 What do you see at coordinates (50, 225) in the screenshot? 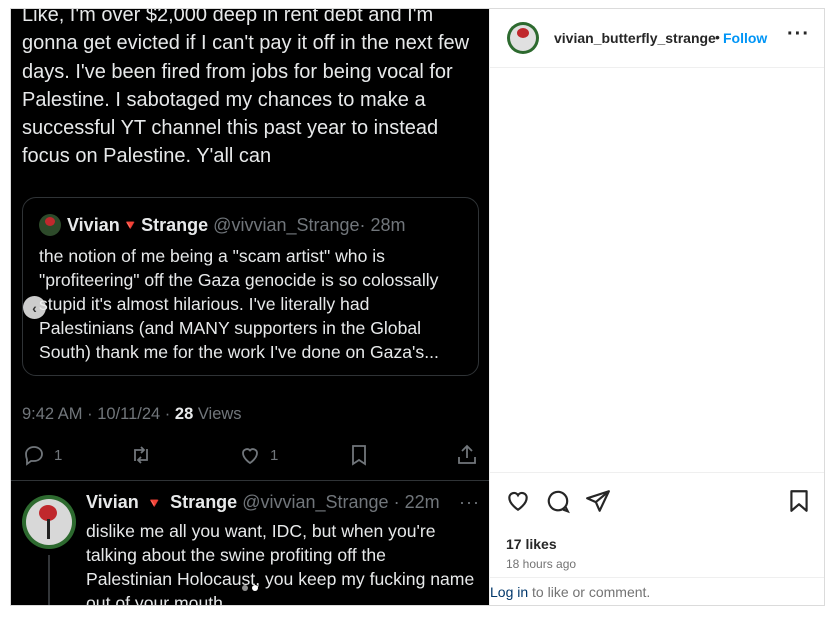
I see `quoted-avatar` at bounding box center [50, 225].